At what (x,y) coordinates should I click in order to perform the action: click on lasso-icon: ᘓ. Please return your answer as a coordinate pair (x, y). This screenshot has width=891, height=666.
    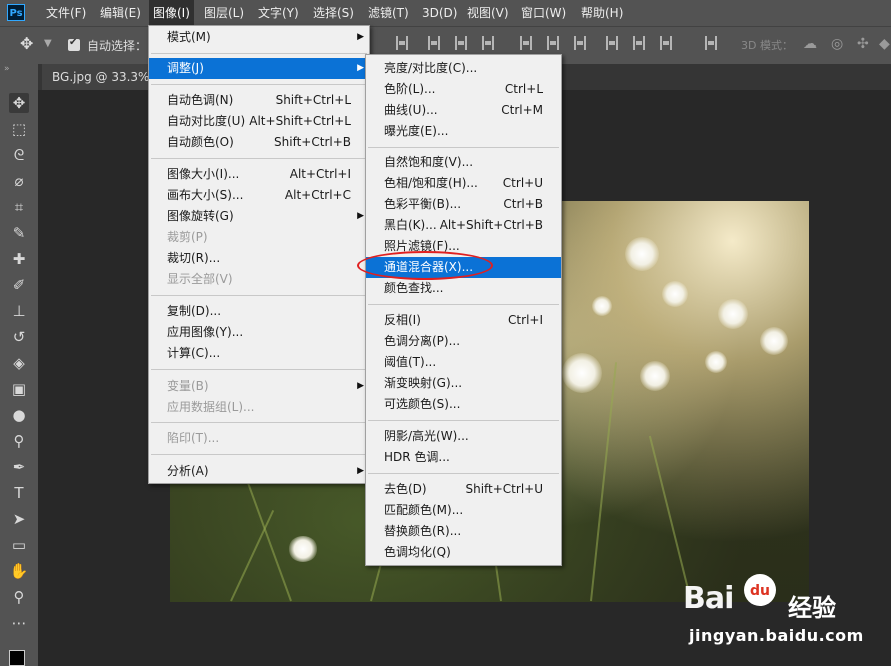
    Looking at the image, I should click on (19, 155).